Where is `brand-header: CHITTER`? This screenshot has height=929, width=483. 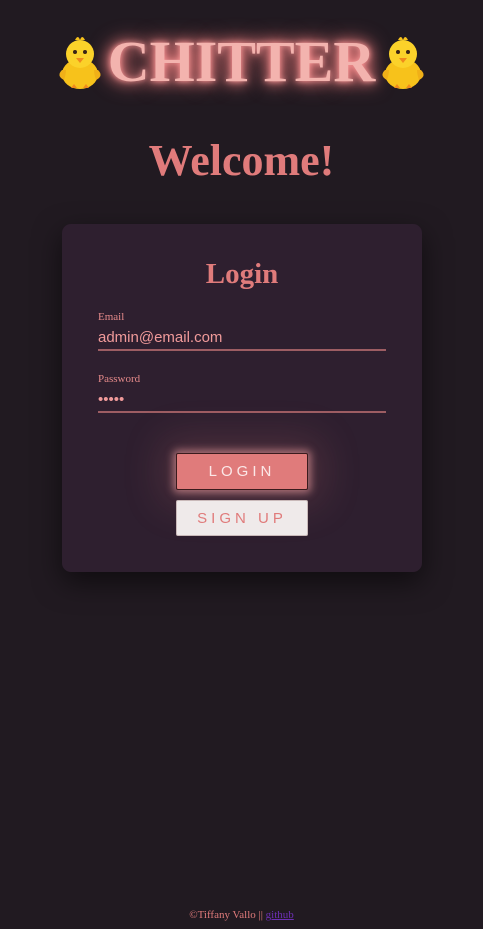 brand-header: CHITTER is located at coordinates (241, 62).